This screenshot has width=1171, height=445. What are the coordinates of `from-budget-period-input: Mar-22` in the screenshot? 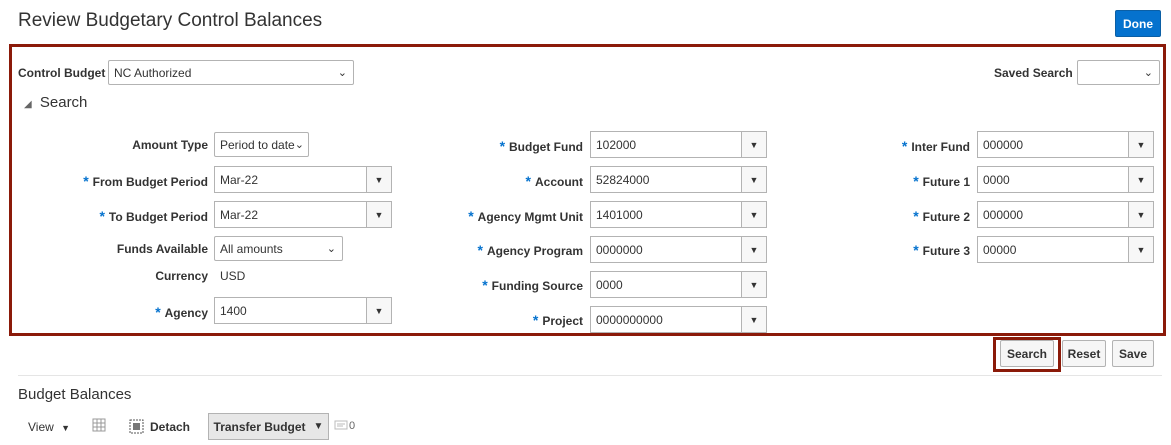 It's located at (290, 179).